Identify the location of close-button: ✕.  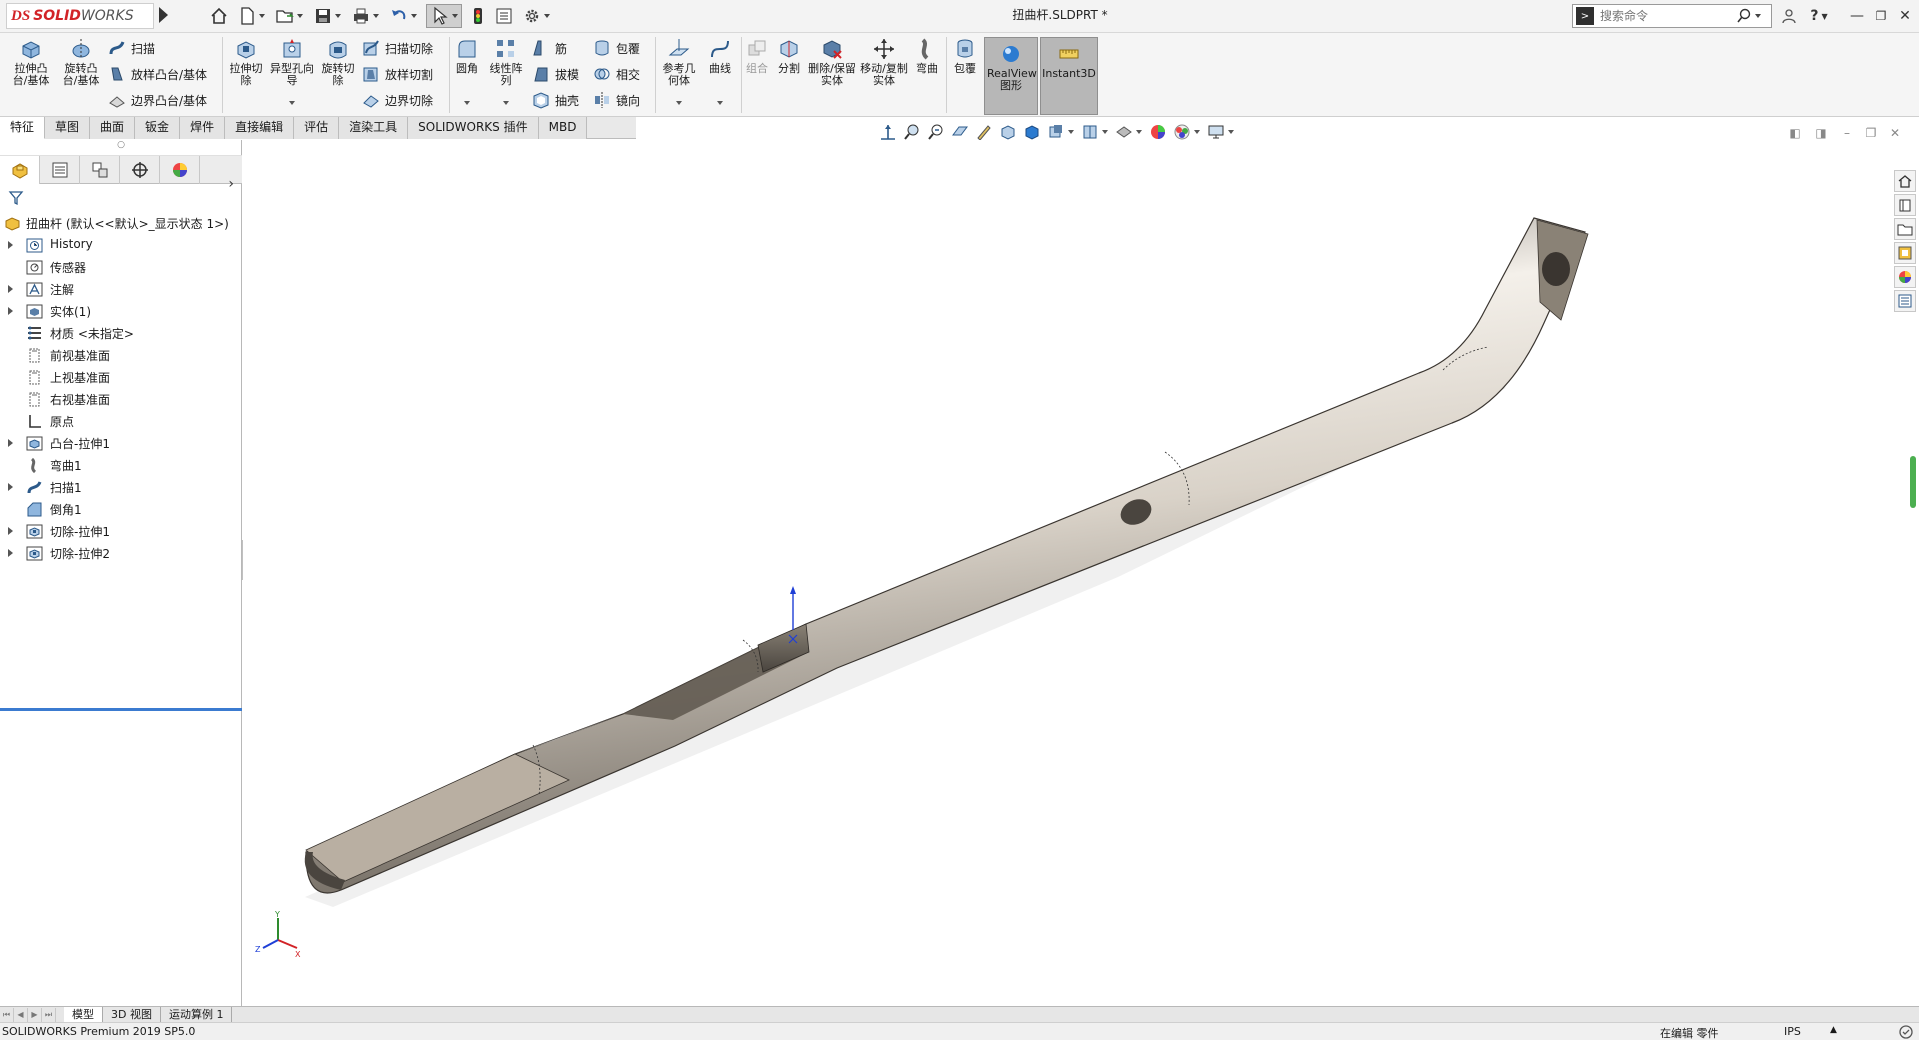
(1905, 16).